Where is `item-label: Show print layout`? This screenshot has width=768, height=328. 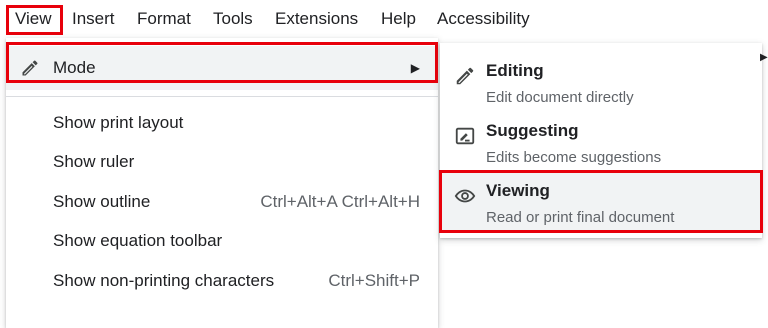 item-label: Show print layout is located at coordinates (118, 122).